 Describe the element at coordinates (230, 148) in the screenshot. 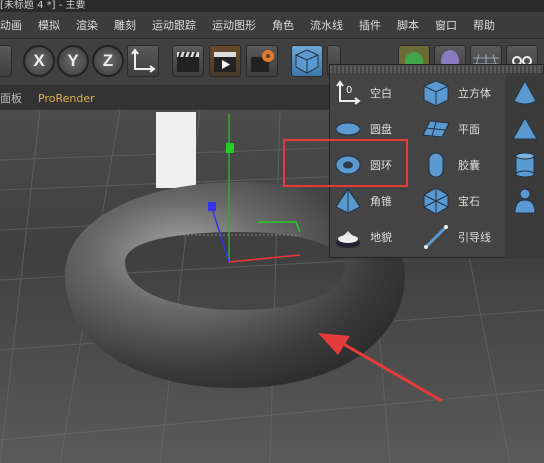

I see `y-axis-handle` at that location.